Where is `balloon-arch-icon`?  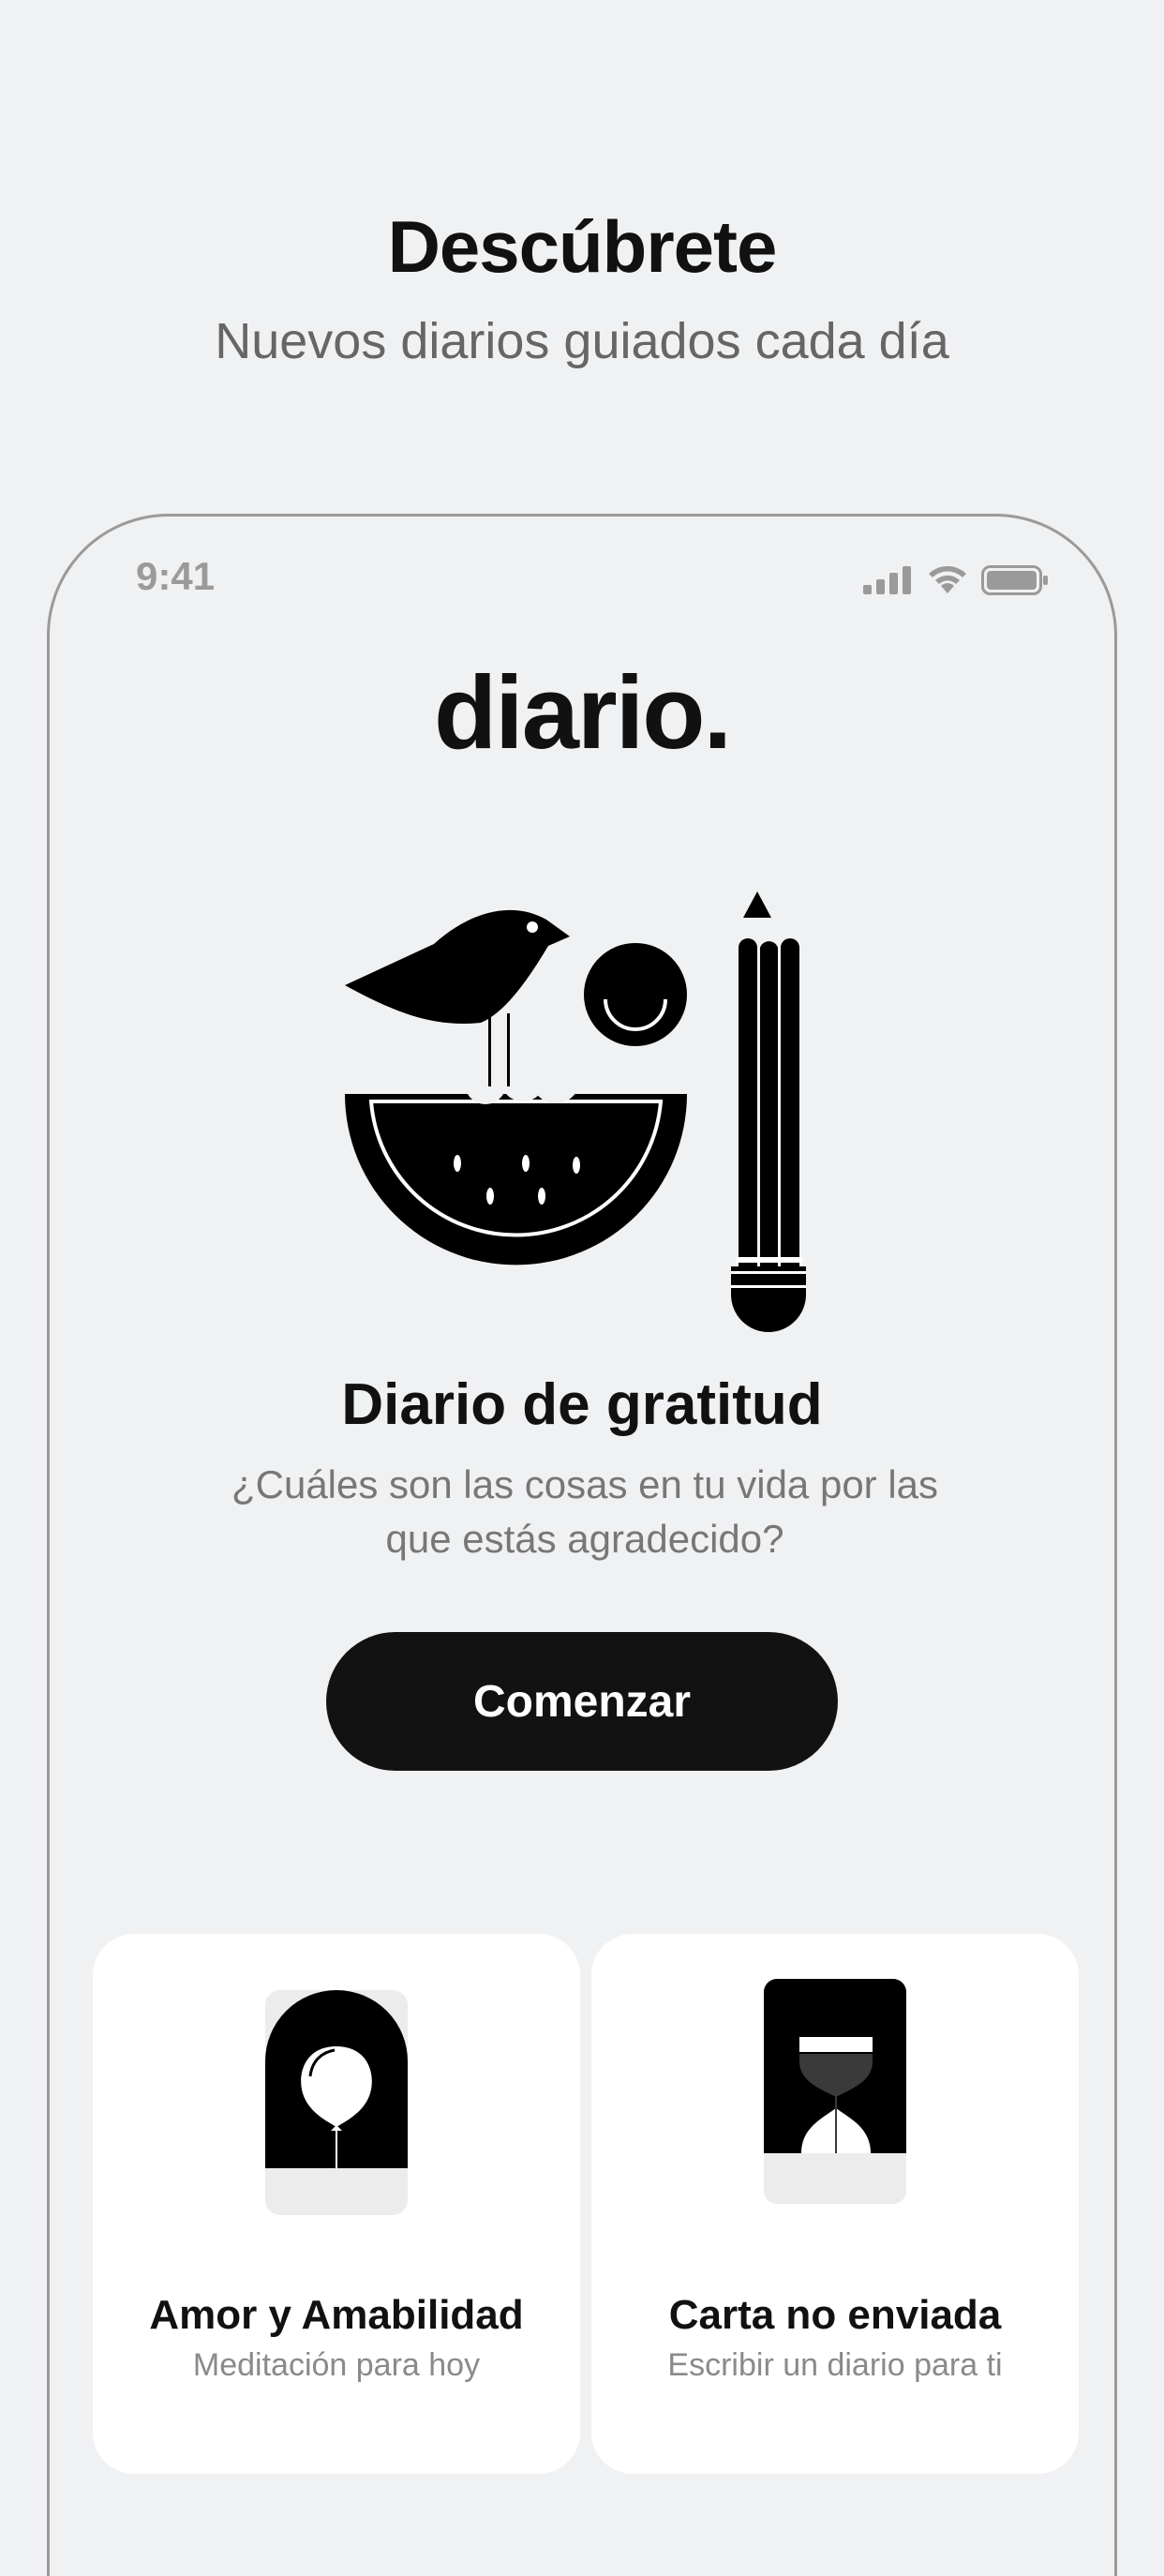 balloon-arch-icon is located at coordinates (336, 2103).